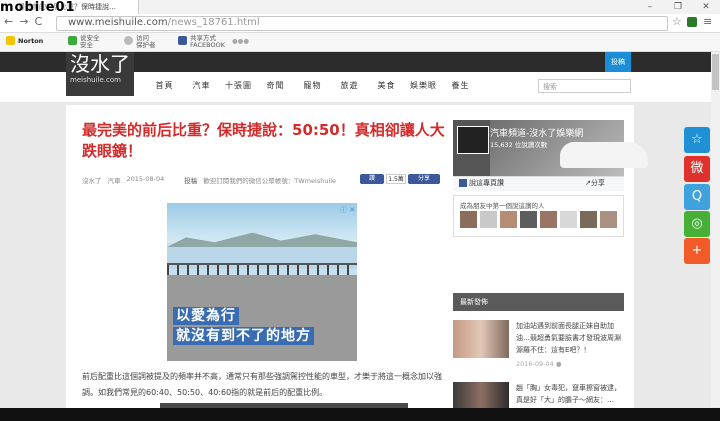 The image size is (720, 421). I want to click on window-controls: – ❐ ✕, so click(678, 7).